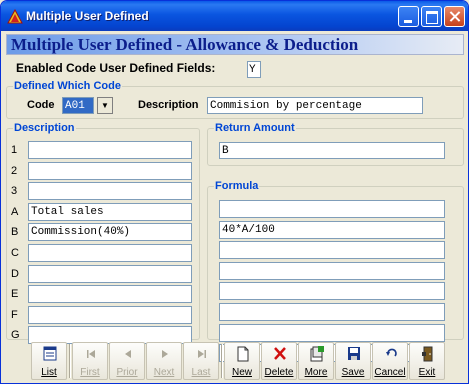 This screenshot has width=469, height=384. What do you see at coordinates (390, 361) in the screenshot?
I see `cancel-button: Cancel` at bounding box center [390, 361].